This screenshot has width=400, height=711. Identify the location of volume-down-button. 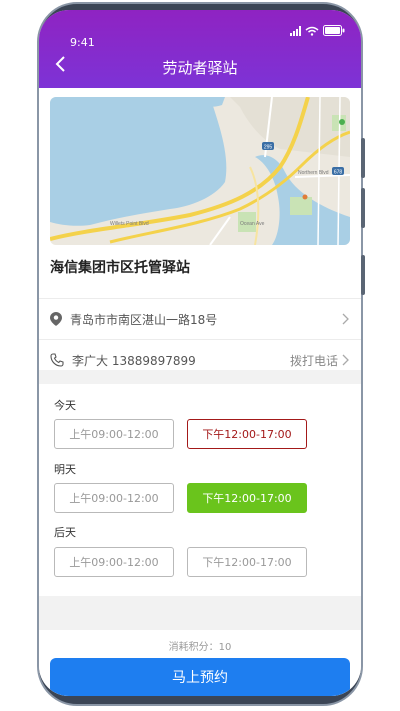
(363, 208).